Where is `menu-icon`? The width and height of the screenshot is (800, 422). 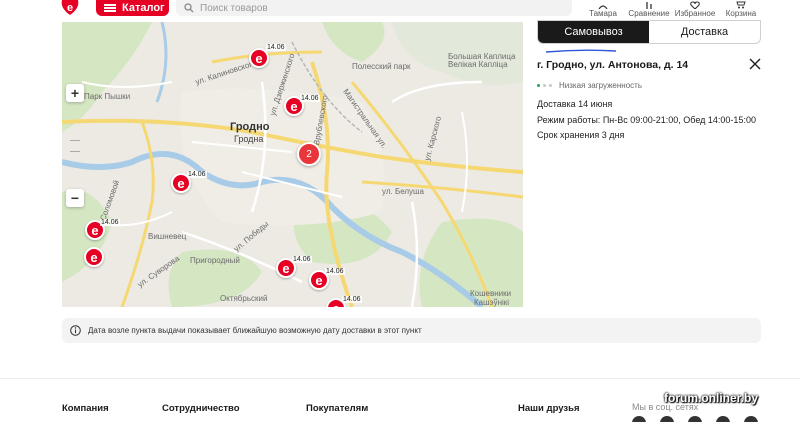
menu-icon is located at coordinates (110, 8).